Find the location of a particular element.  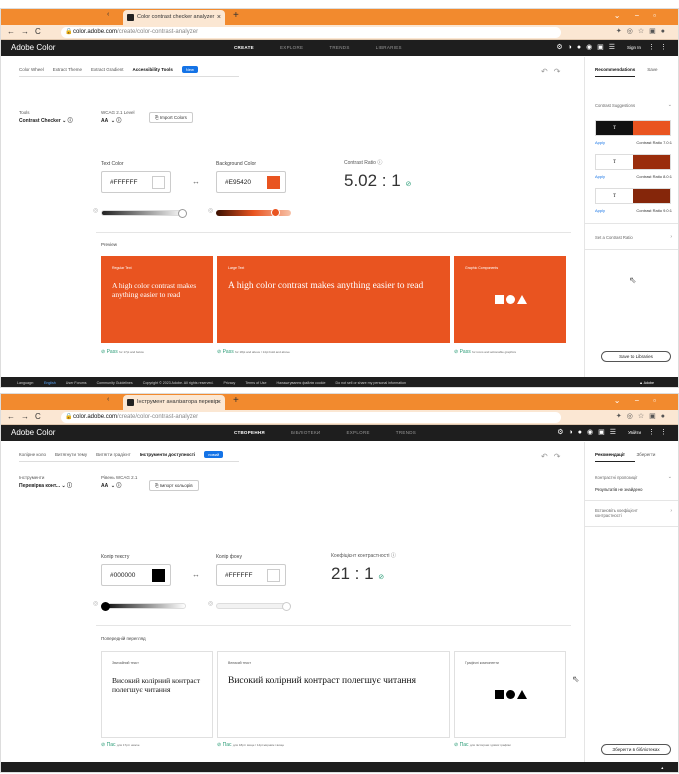

signin-link: Увійти is located at coordinates (634, 432).